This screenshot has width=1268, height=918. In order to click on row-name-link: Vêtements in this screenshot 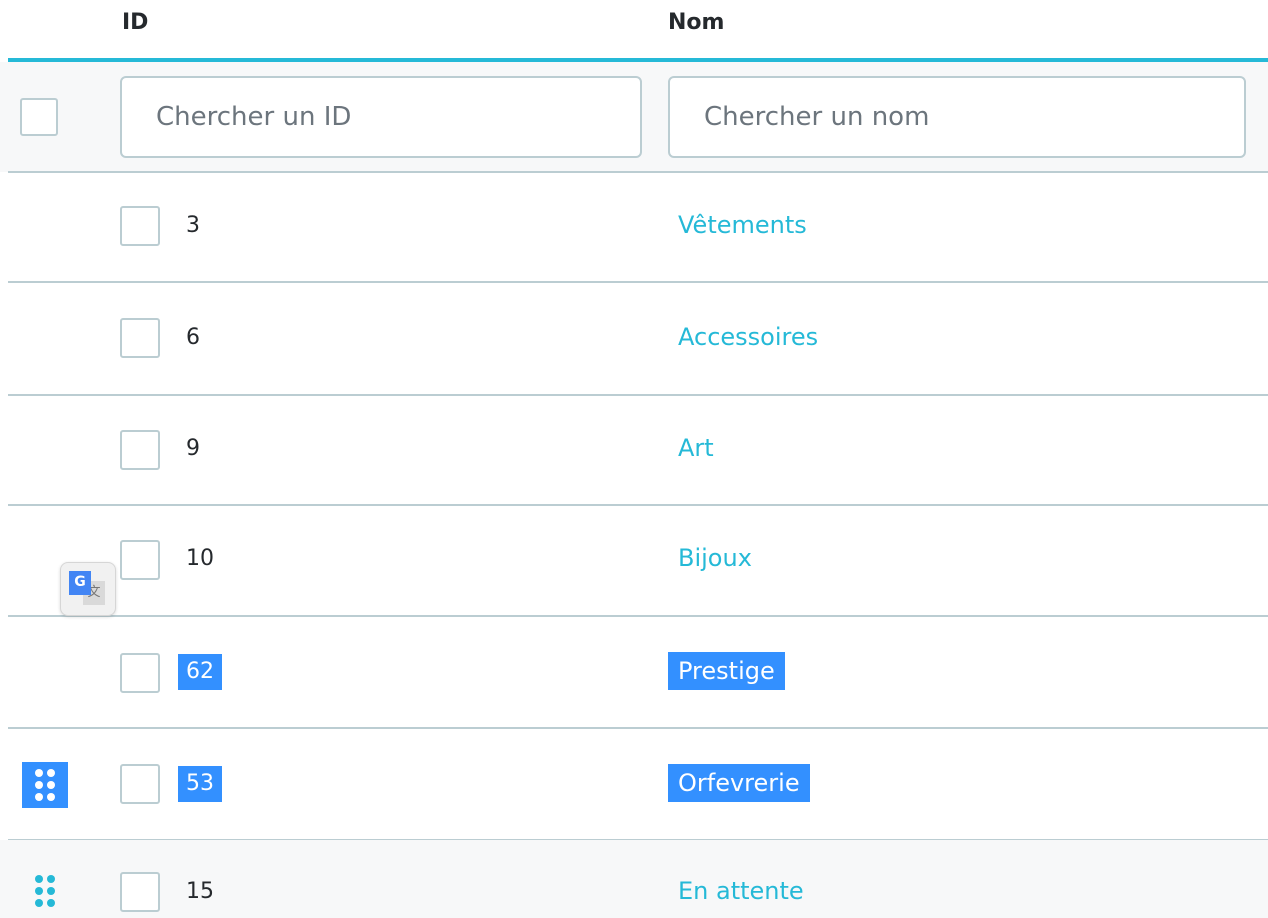, I will do `click(742, 225)`.